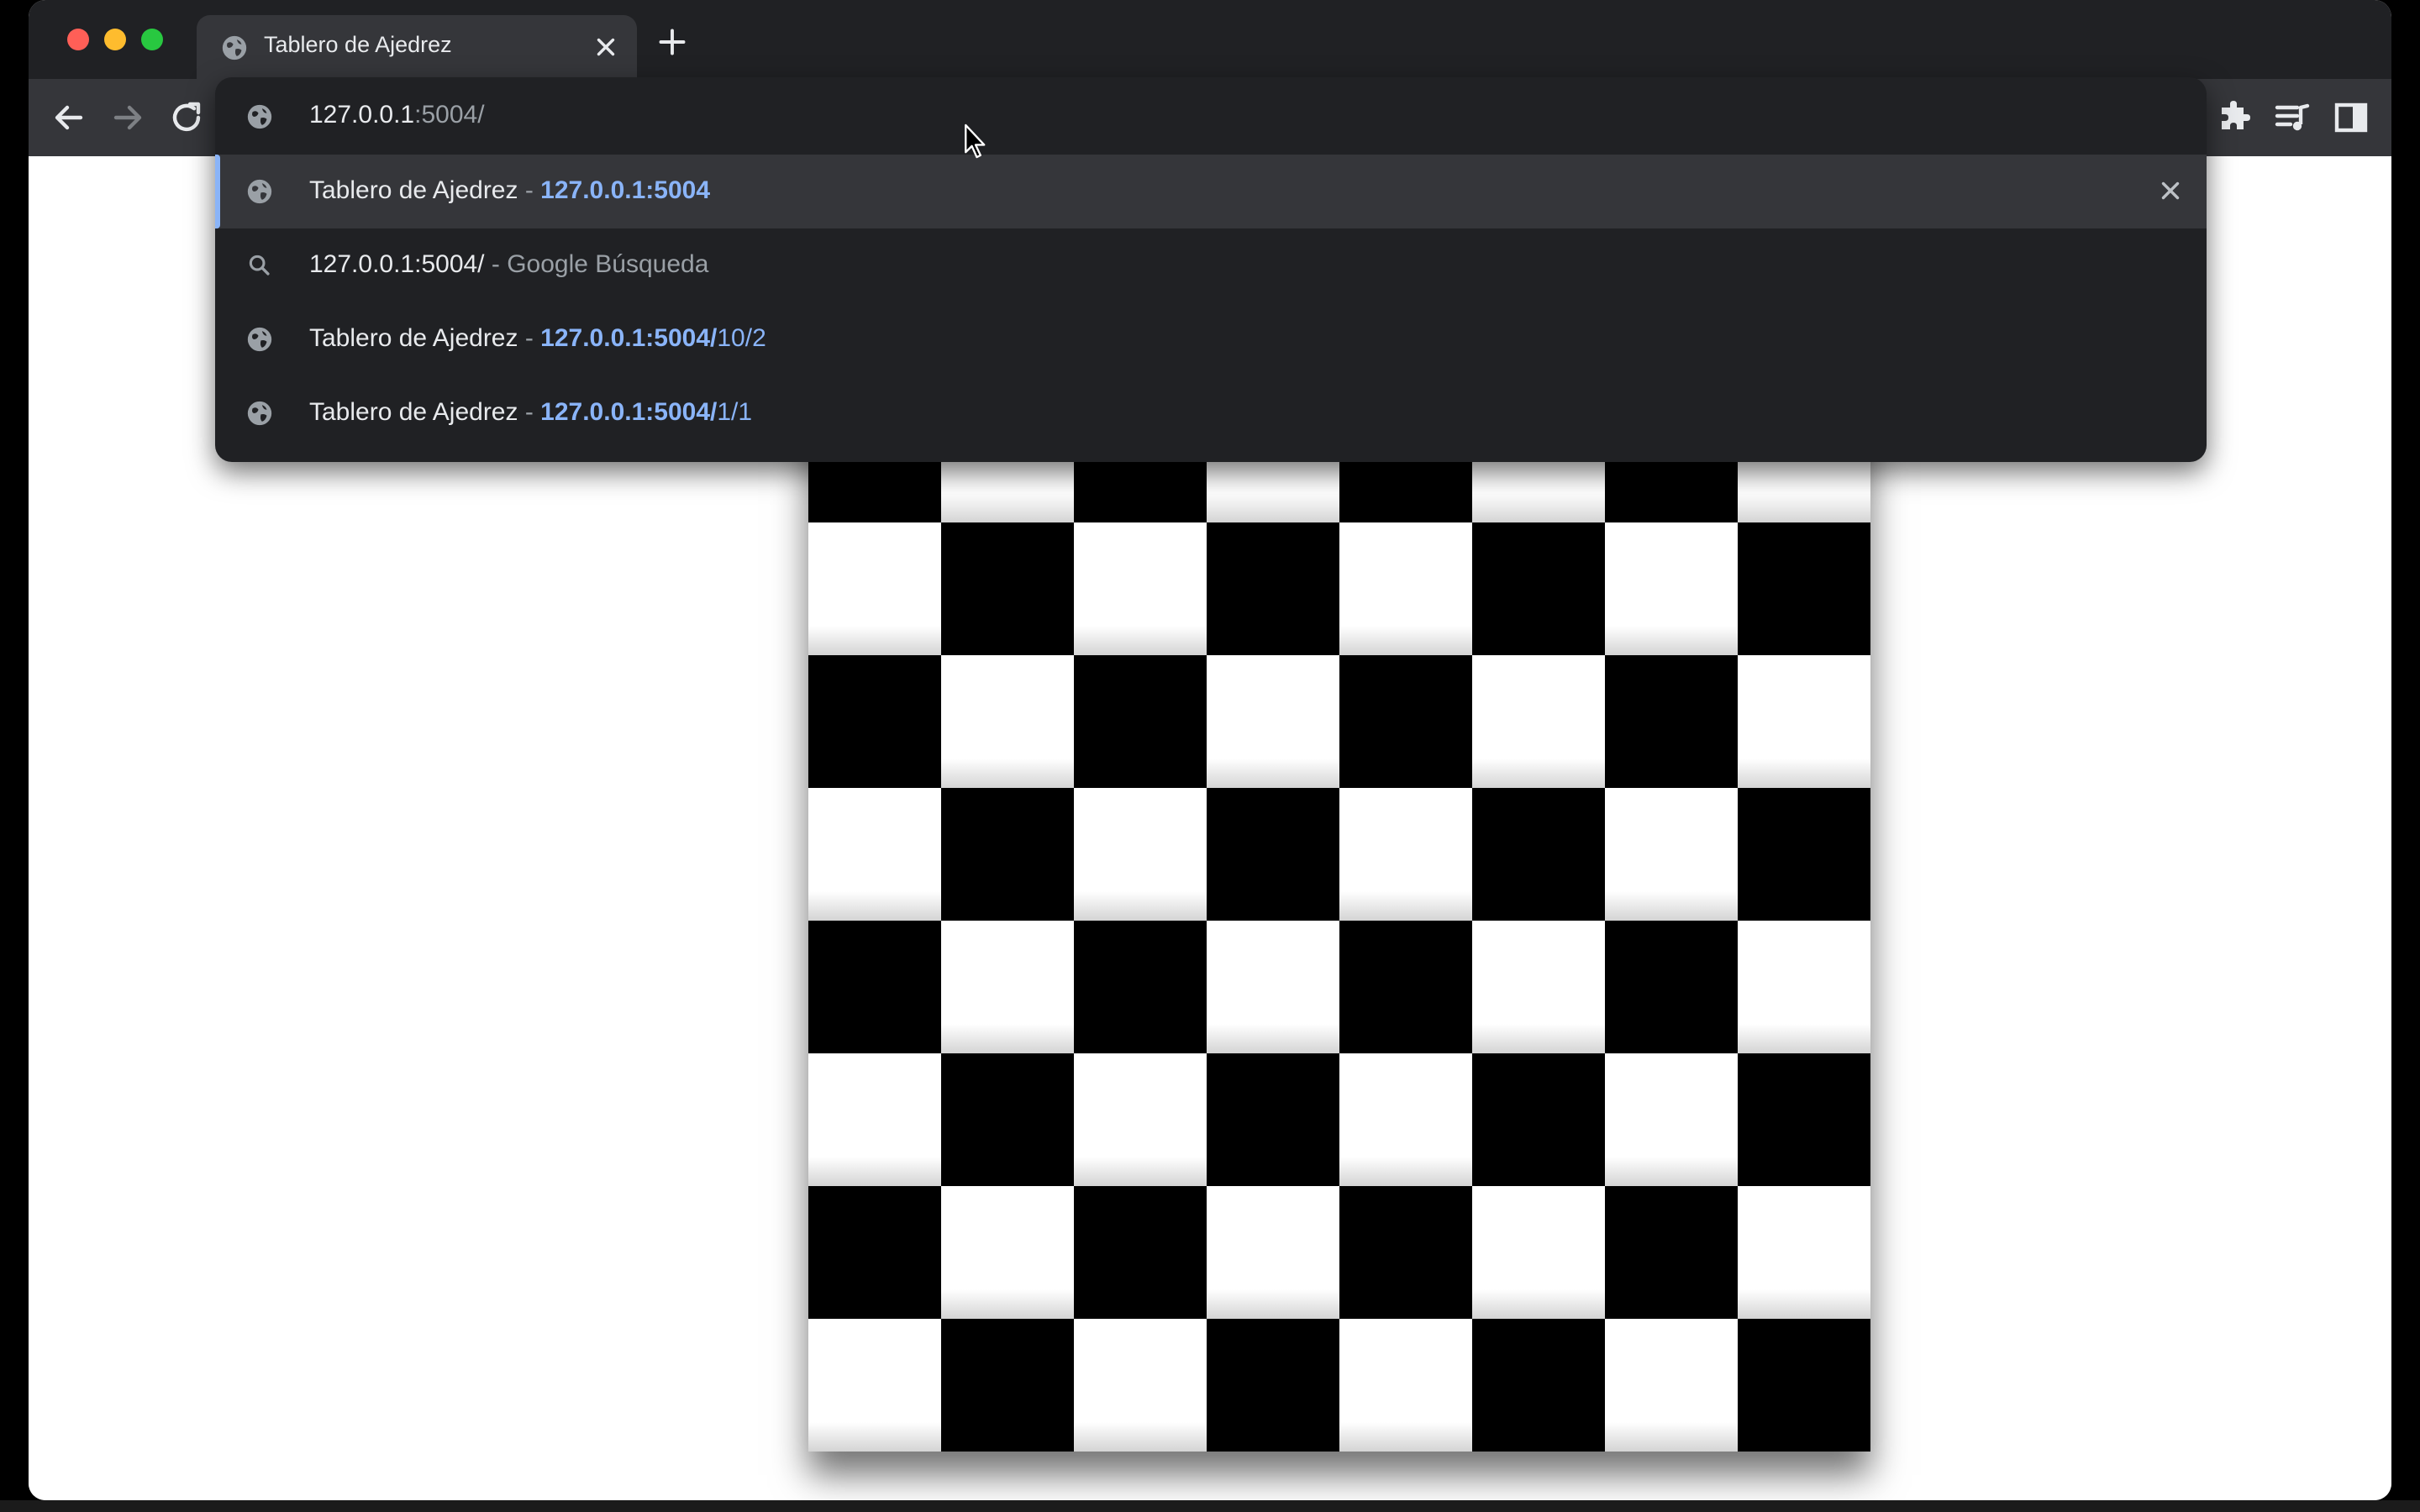 Image resolution: width=2420 pixels, height=1512 pixels. Describe the element at coordinates (735, 412) in the screenshot. I see `suggestion-url-rest: 1/1` at that location.